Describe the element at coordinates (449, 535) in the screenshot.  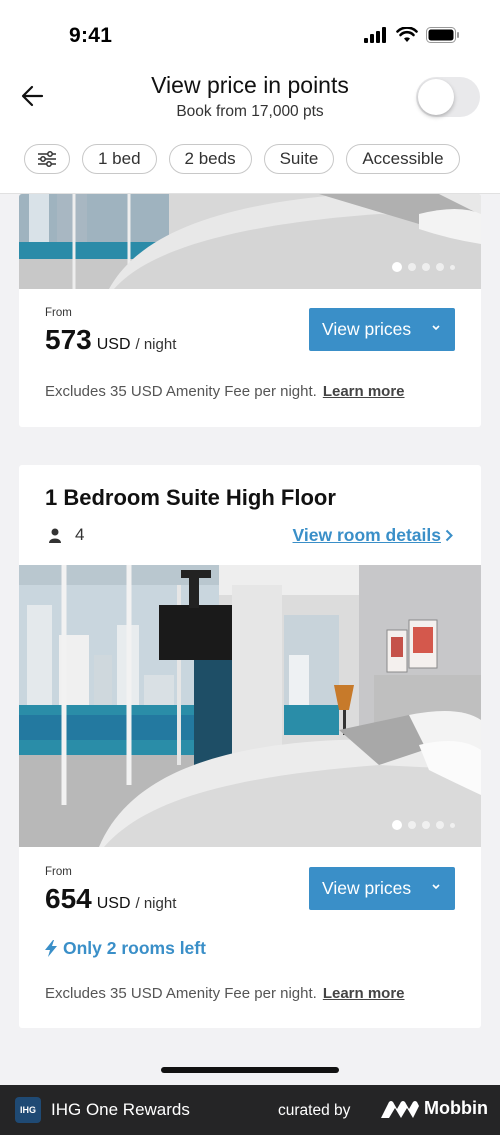
I see `chevron-right-icon` at that location.